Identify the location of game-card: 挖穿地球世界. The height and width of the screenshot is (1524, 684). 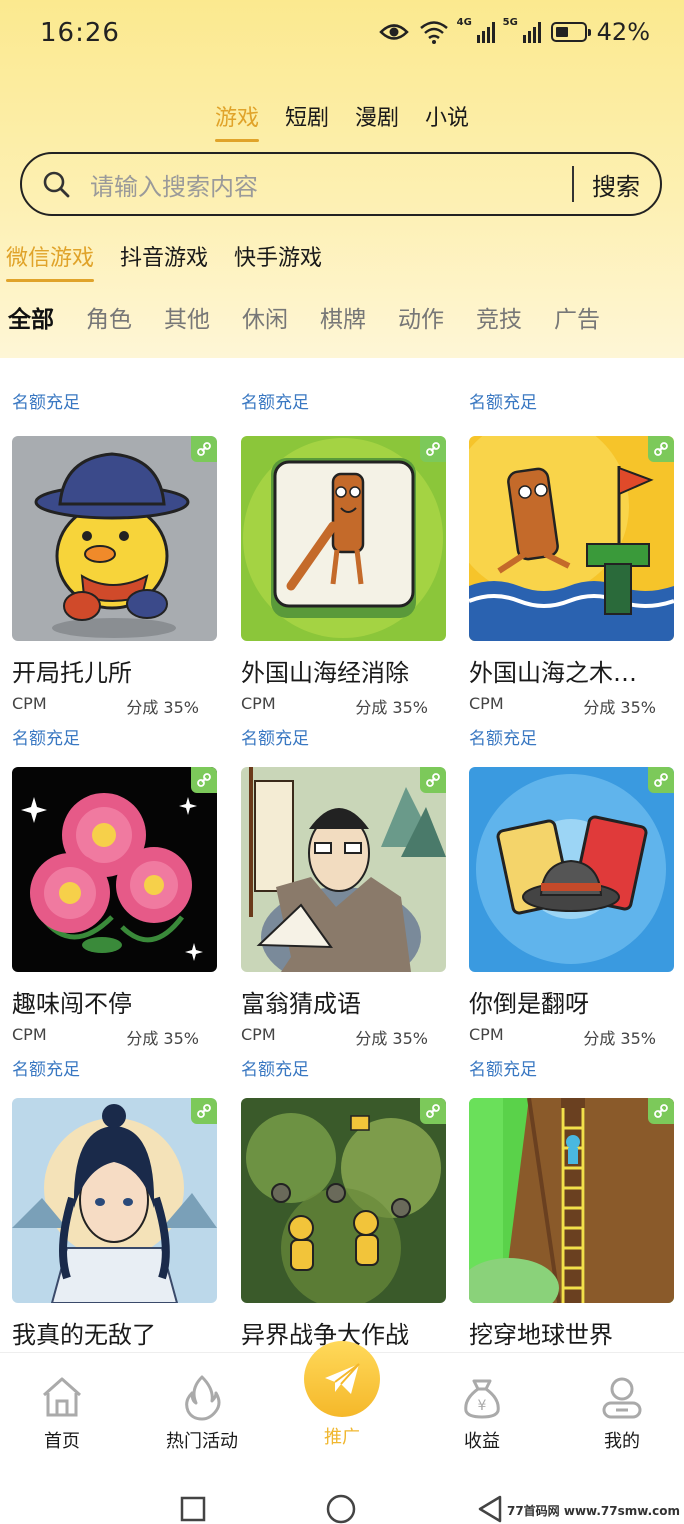
(571, 1224).